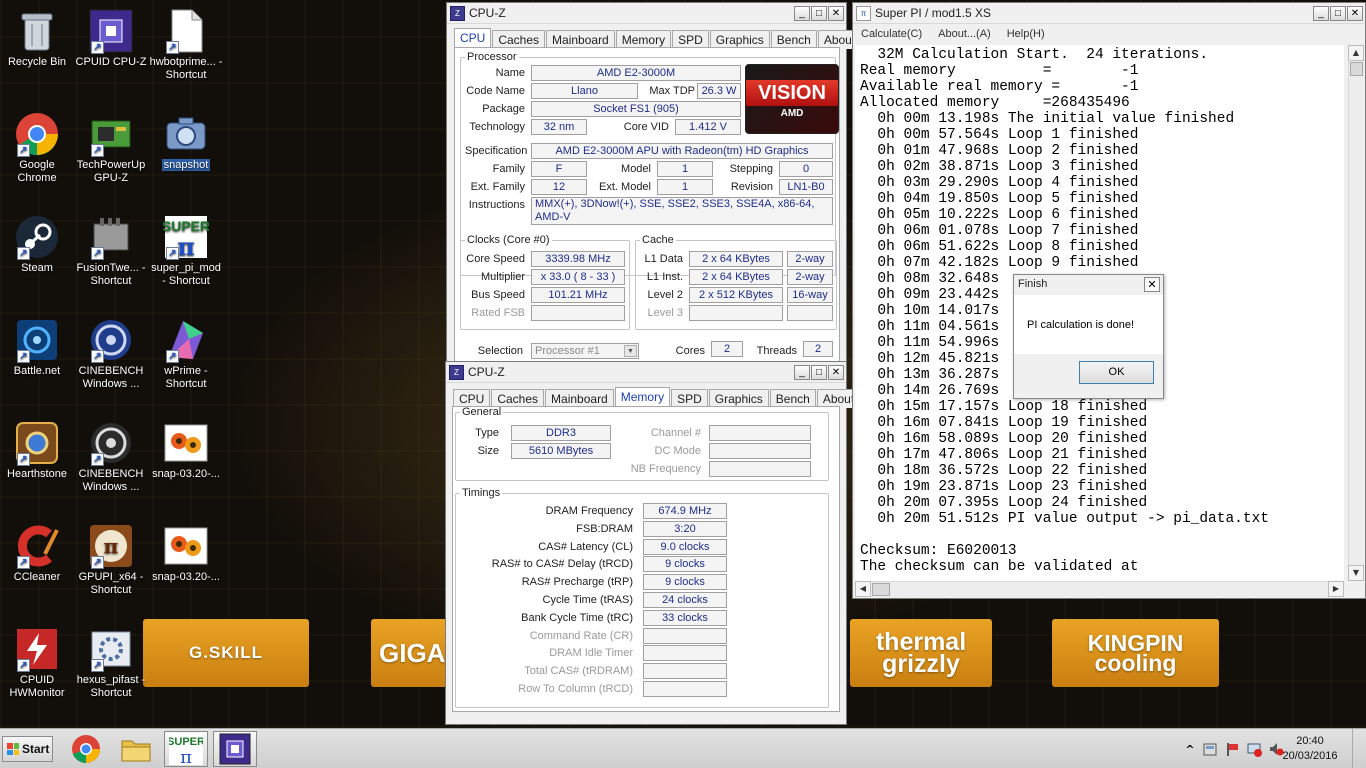 The width and height of the screenshot is (1366, 768). What do you see at coordinates (810, 295) in the screenshot?
I see `level2-way-value: 16-way` at bounding box center [810, 295].